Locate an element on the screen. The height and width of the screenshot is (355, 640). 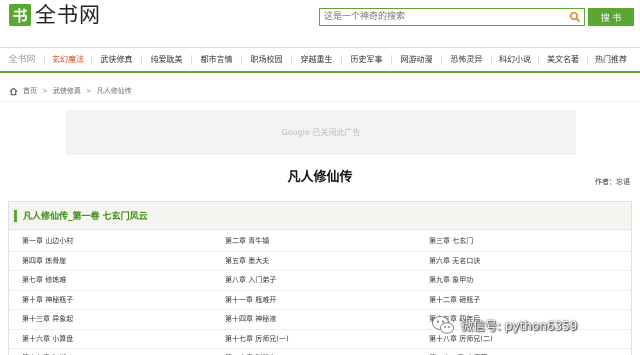
divider is located at coordinates (320, 101).